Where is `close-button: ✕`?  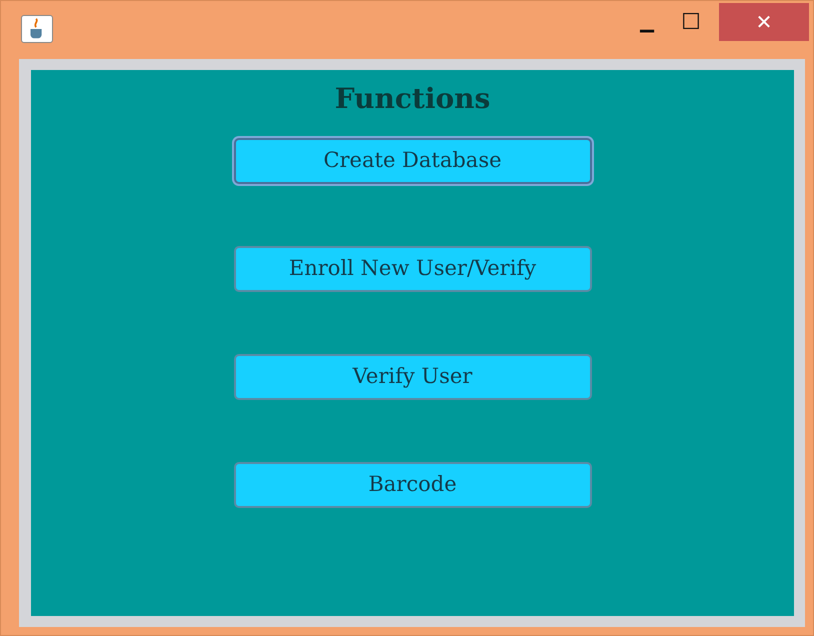
close-button: ✕ is located at coordinates (764, 22).